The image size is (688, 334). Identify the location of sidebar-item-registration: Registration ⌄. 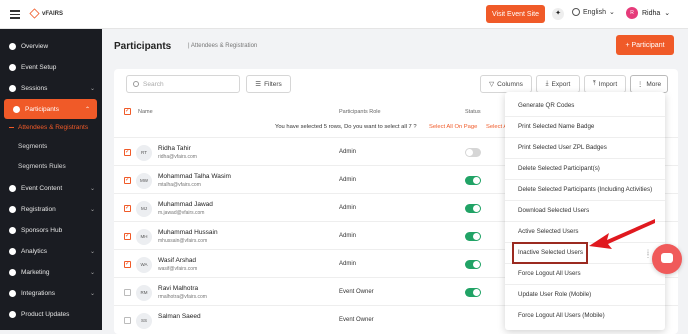
(51, 209).